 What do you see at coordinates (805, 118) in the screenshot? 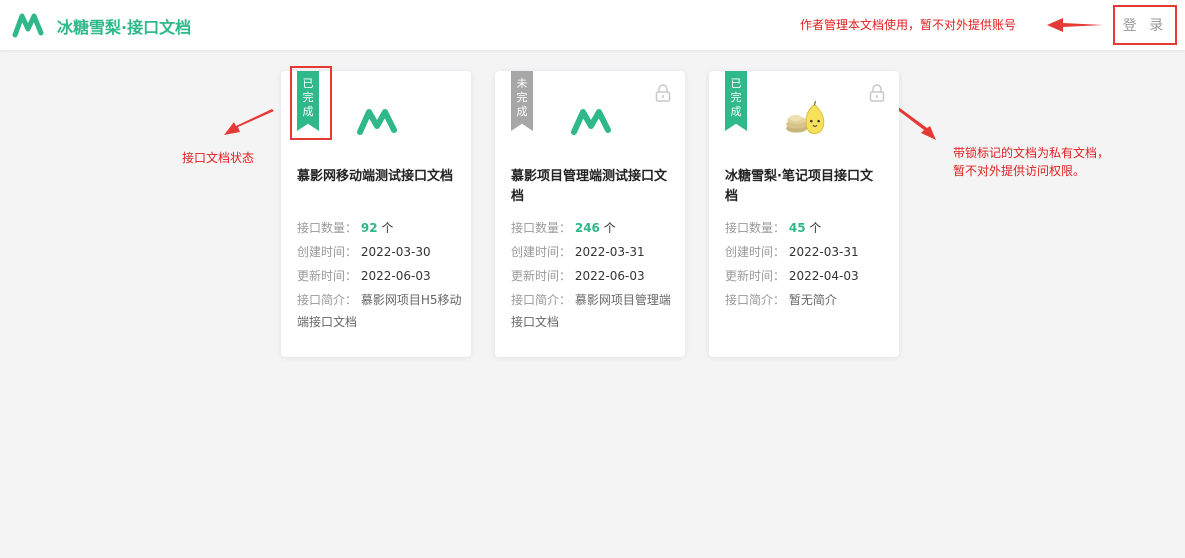
I see `pear-mascot-icon` at bounding box center [805, 118].